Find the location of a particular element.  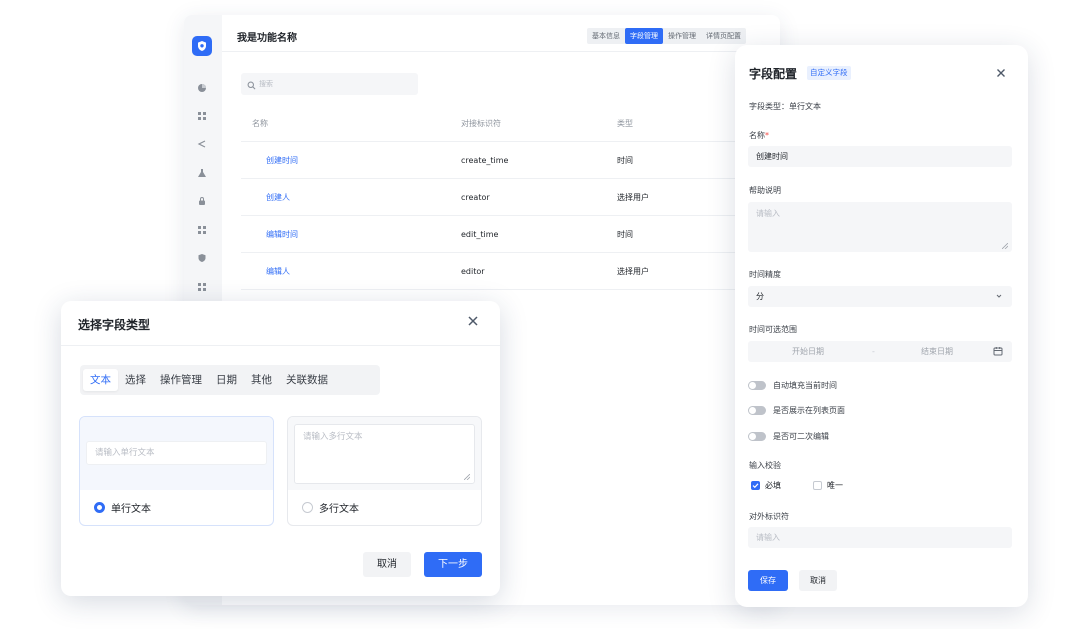

preview-input: 请输入单行文本 is located at coordinates (176, 453).